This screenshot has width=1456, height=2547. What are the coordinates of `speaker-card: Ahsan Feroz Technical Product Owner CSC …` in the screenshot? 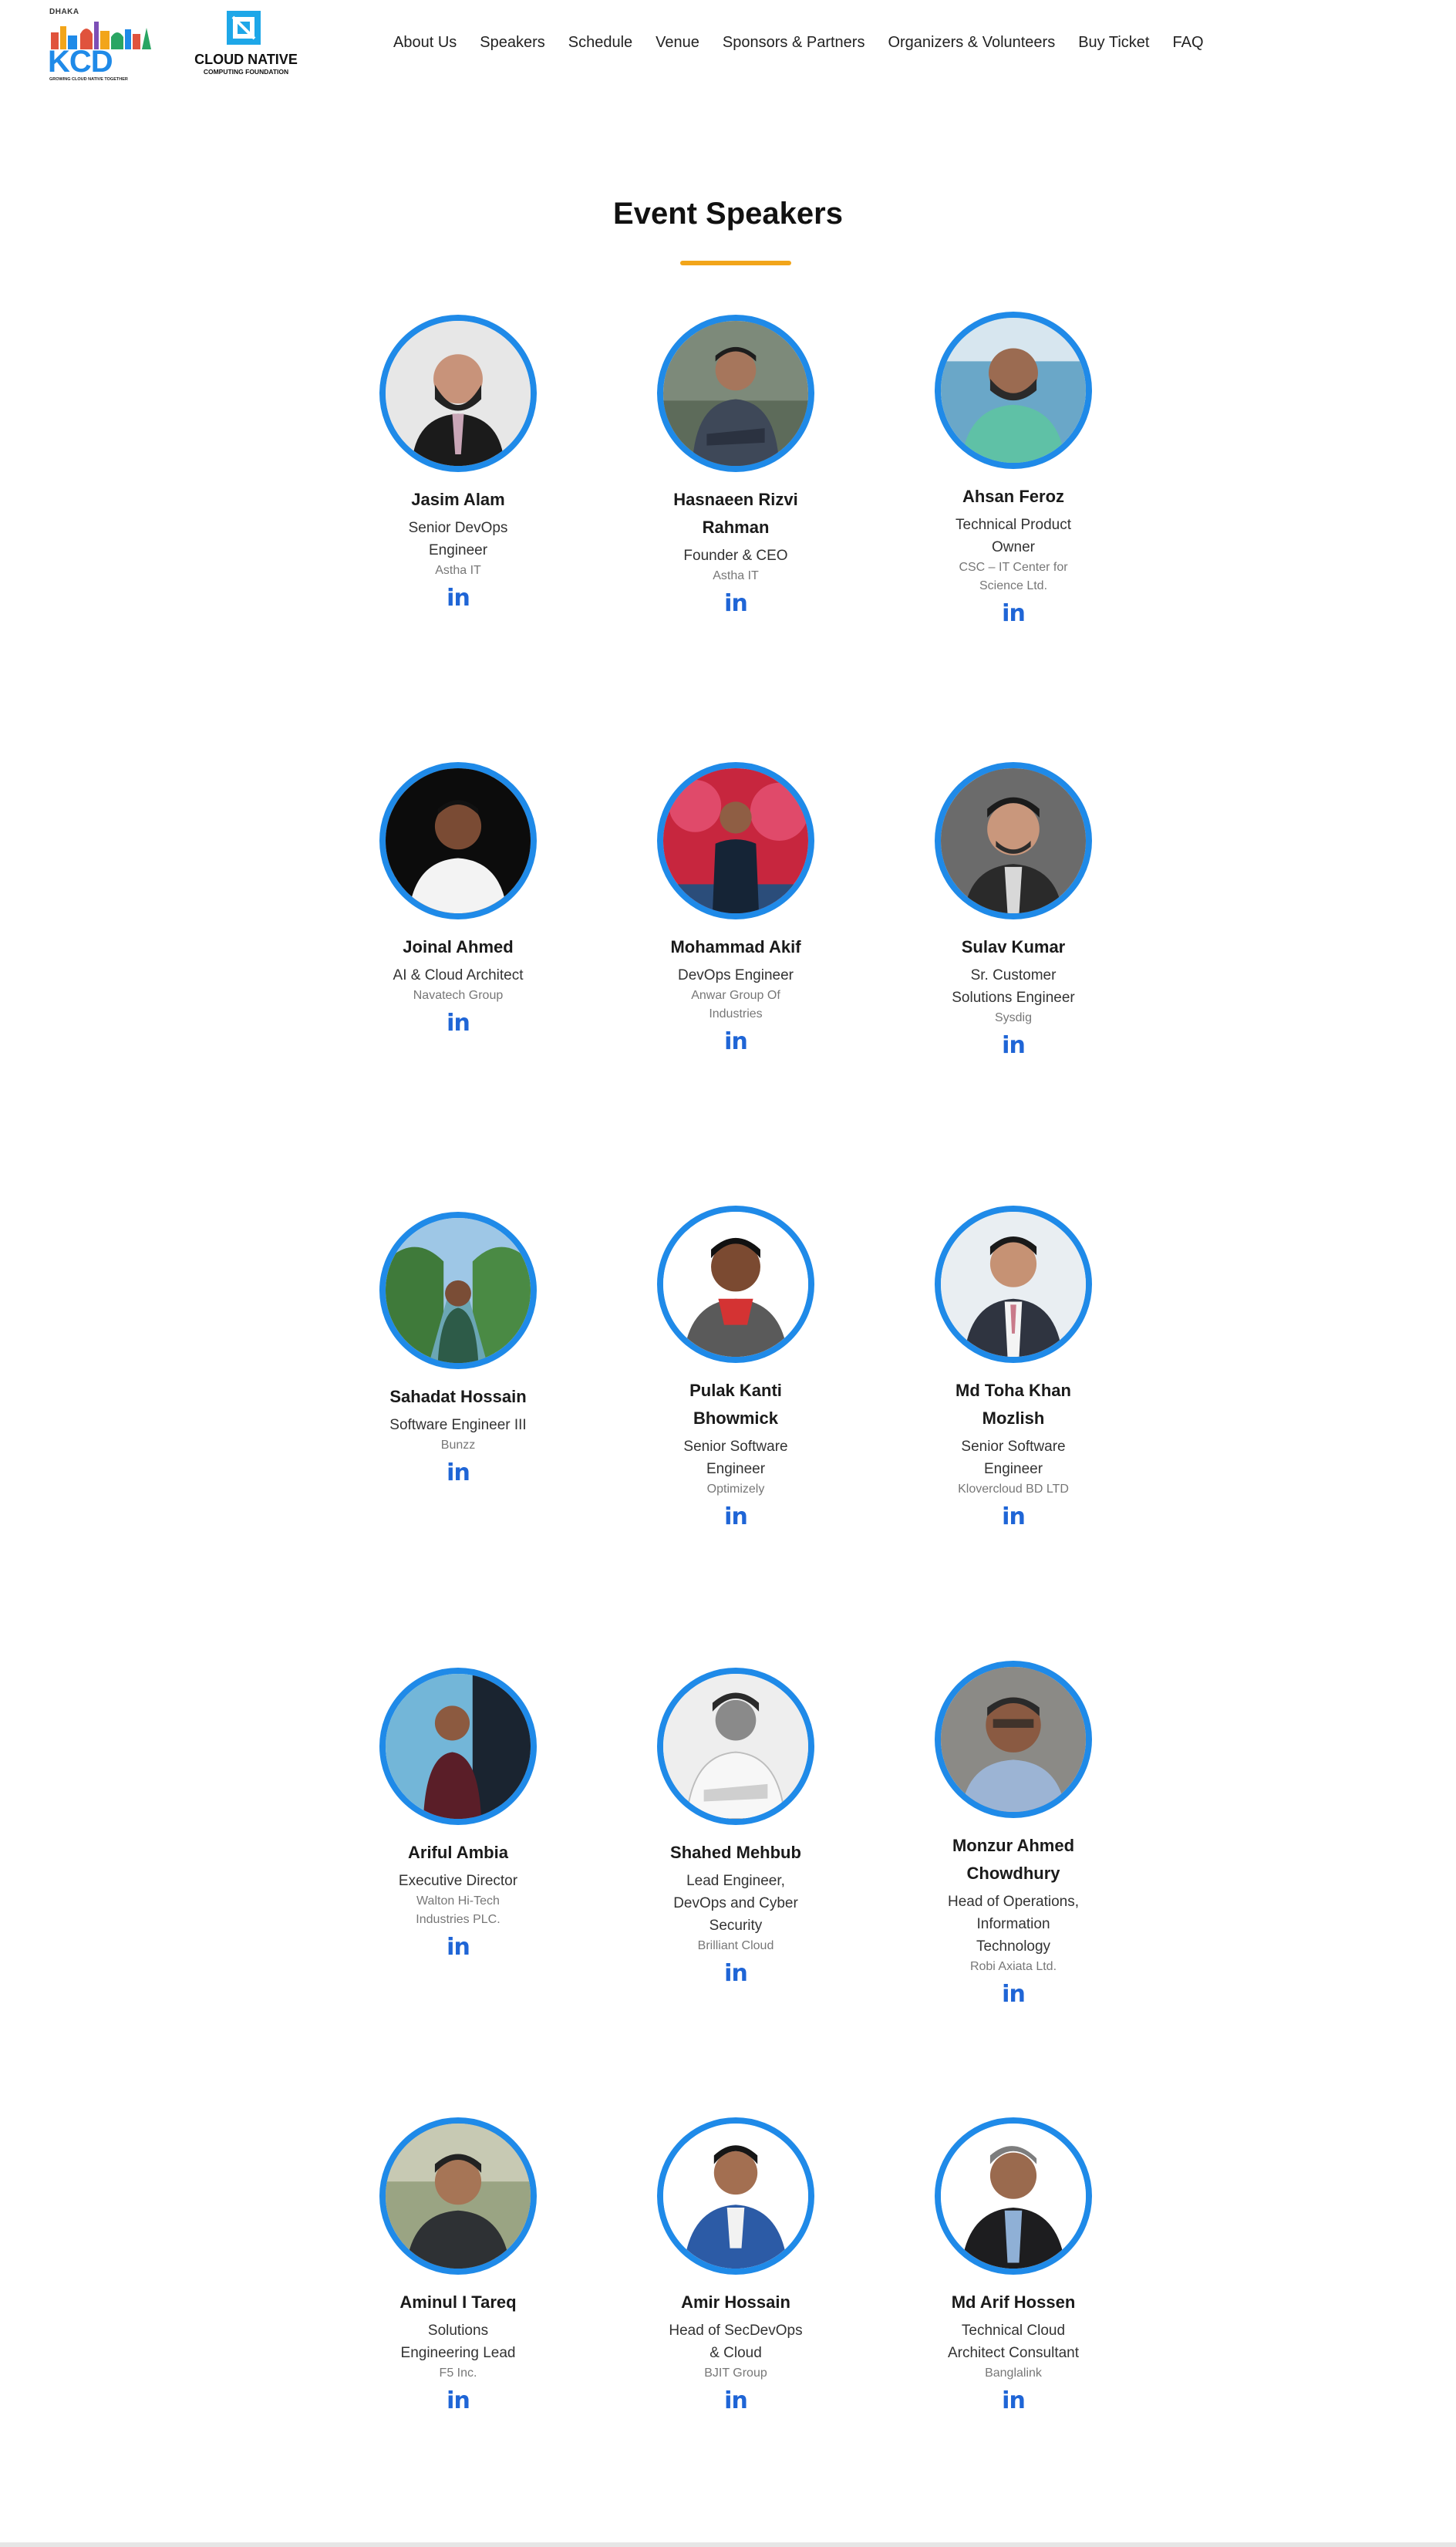 It's located at (1013, 470).